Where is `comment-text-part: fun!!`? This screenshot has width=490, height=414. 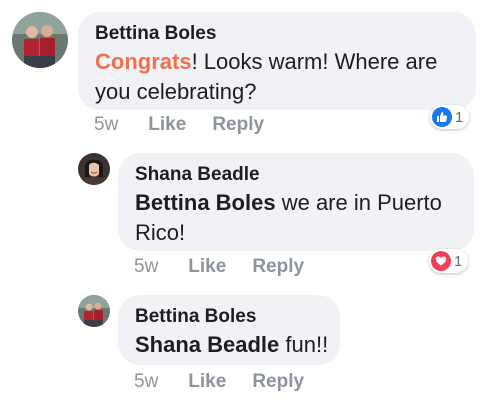
comment-text-part: fun!! is located at coordinates (304, 344).